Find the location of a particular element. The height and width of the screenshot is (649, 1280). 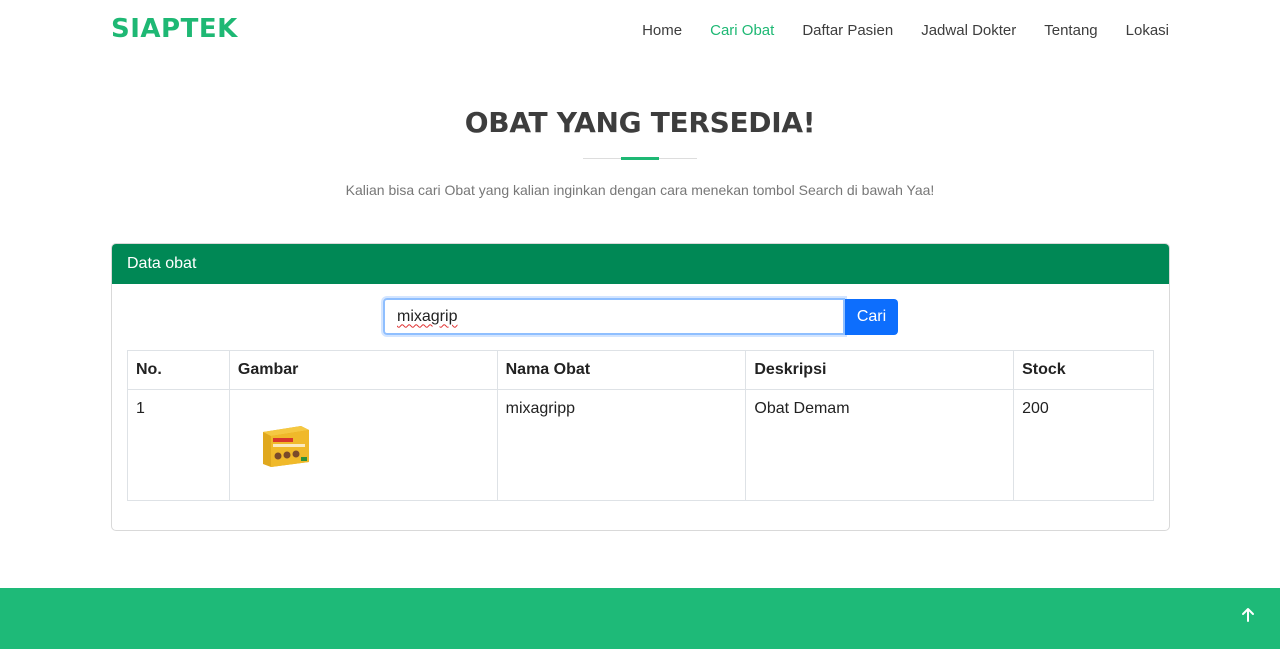

card-header: Data obat is located at coordinates (640, 264).